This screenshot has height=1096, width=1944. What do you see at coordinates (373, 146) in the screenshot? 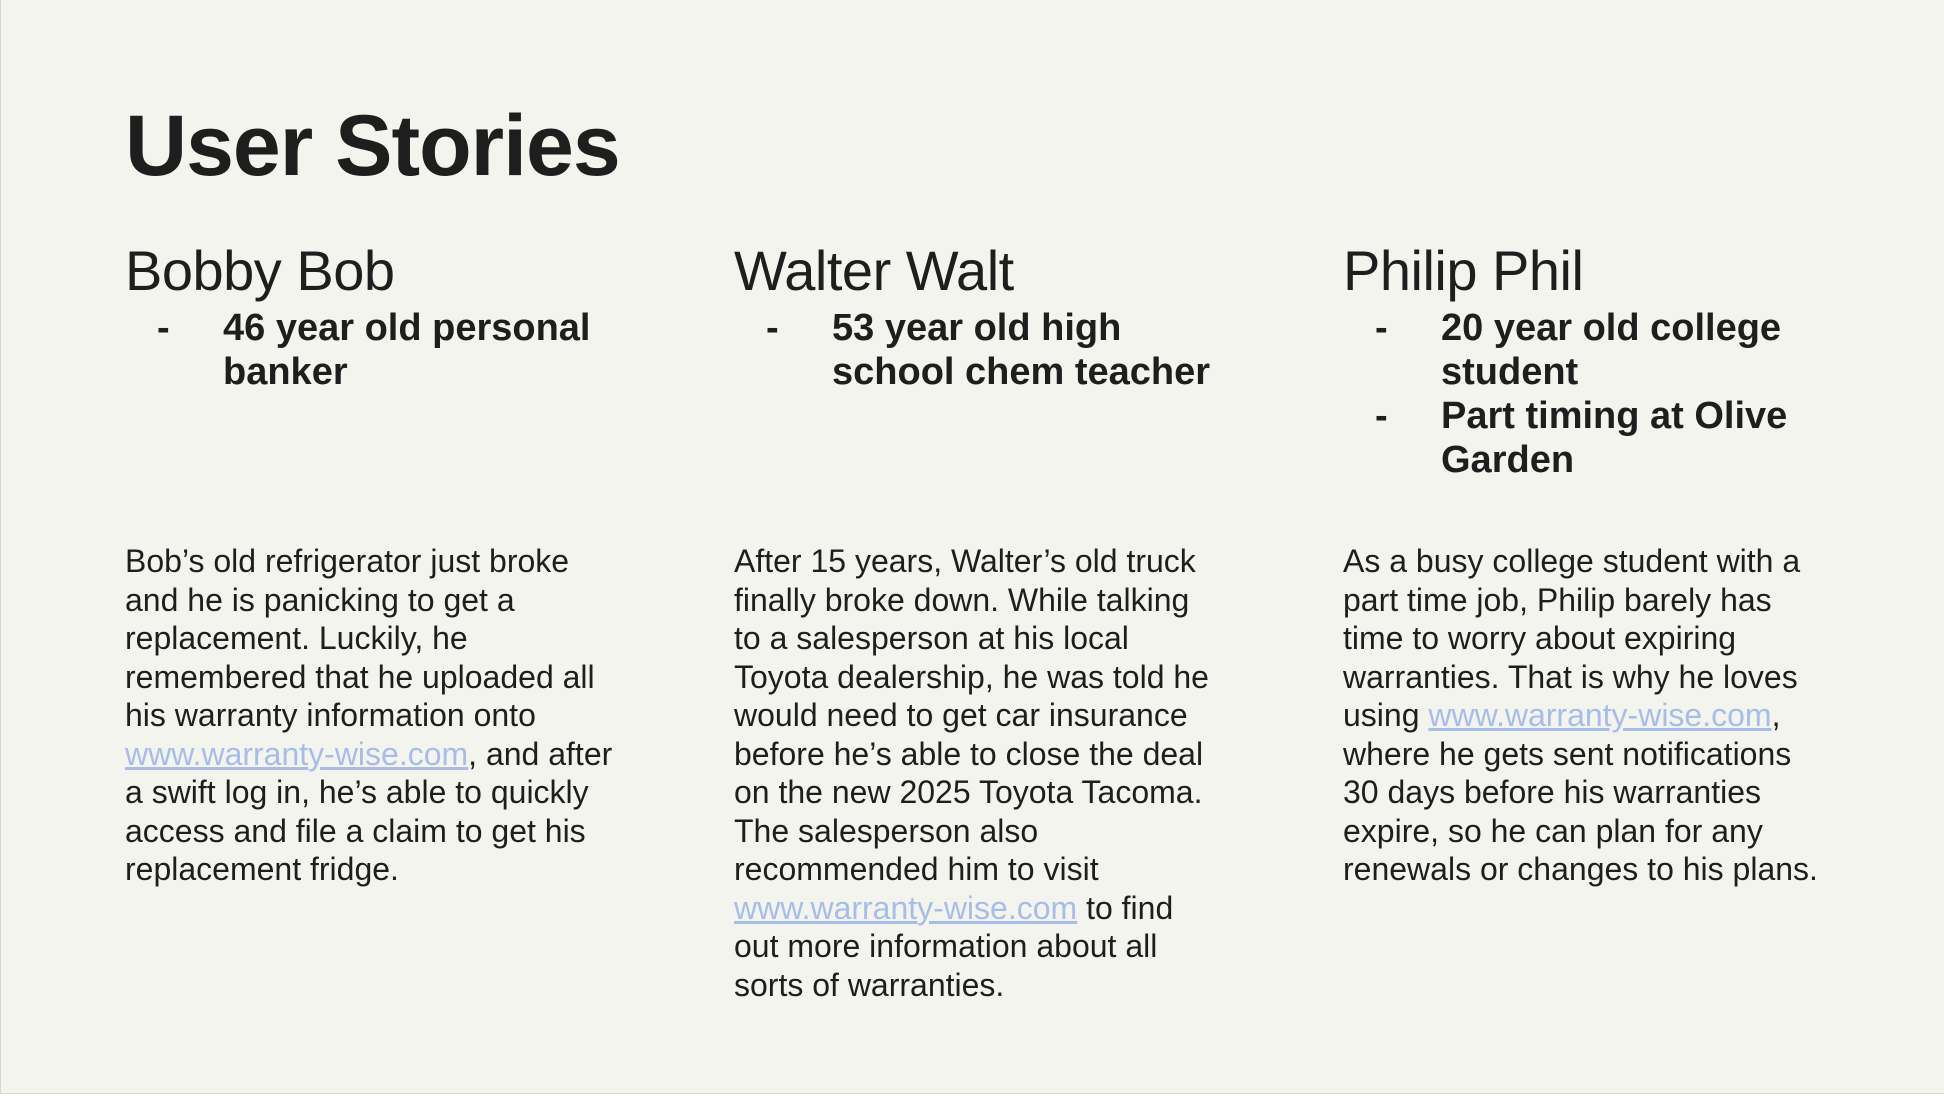
I see `page-title: User Stories` at bounding box center [373, 146].